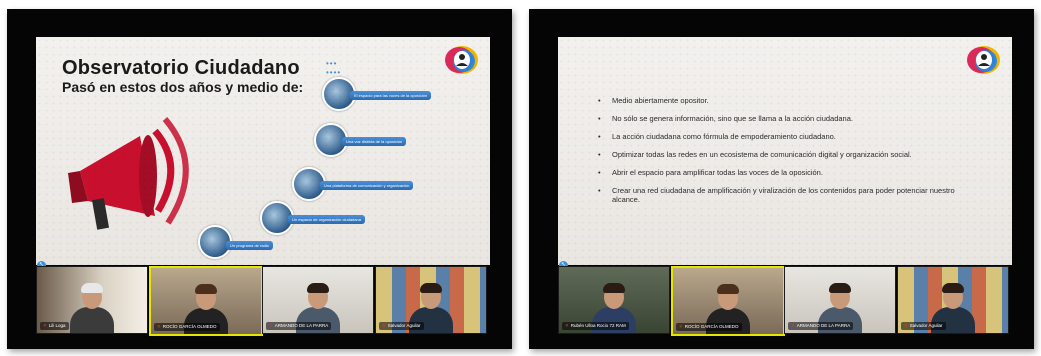 This screenshot has height=356, width=1041. What do you see at coordinates (181, 68) in the screenshot?
I see `slide-title: Observatorio Ciudadano` at bounding box center [181, 68].